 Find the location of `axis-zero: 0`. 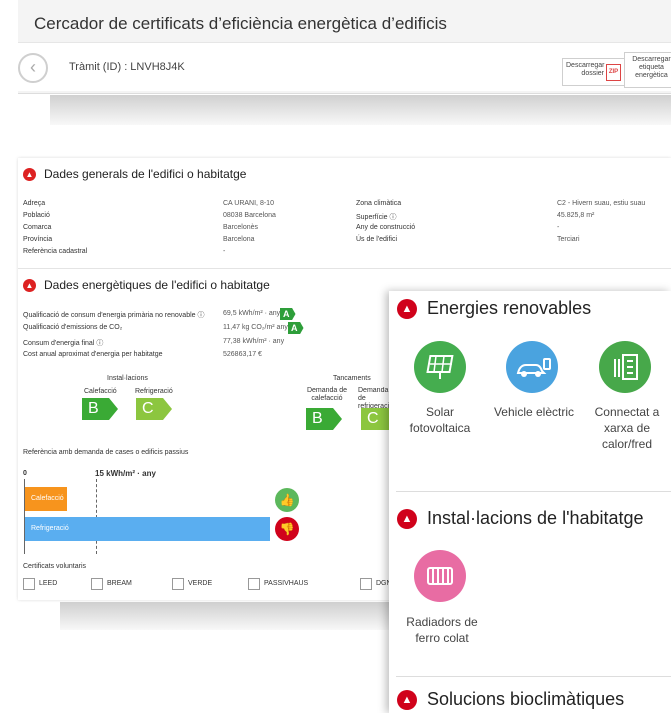

axis-zero: 0 is located at coordinates (25, 473).